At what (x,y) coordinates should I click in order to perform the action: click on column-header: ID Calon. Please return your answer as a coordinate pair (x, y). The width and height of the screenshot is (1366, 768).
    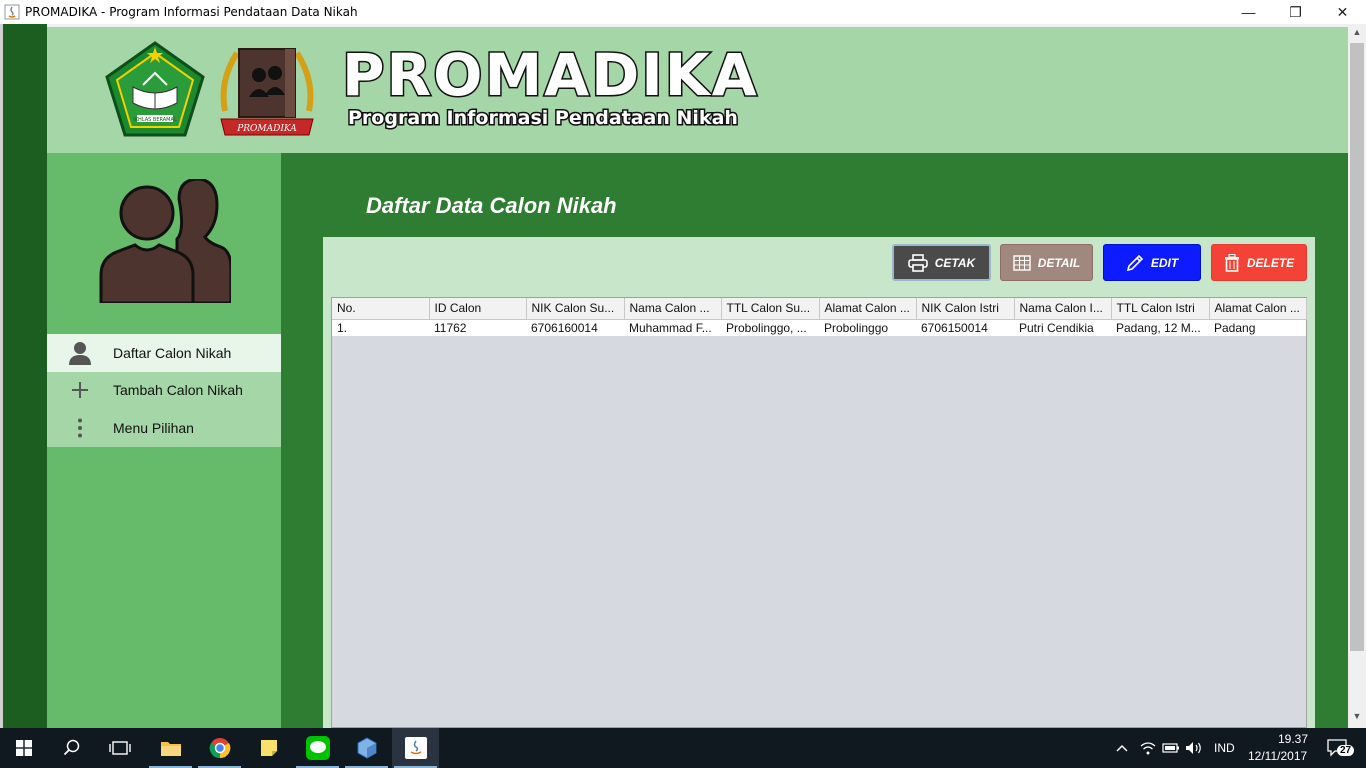
    Looking at the image, I should click on (478, 309).